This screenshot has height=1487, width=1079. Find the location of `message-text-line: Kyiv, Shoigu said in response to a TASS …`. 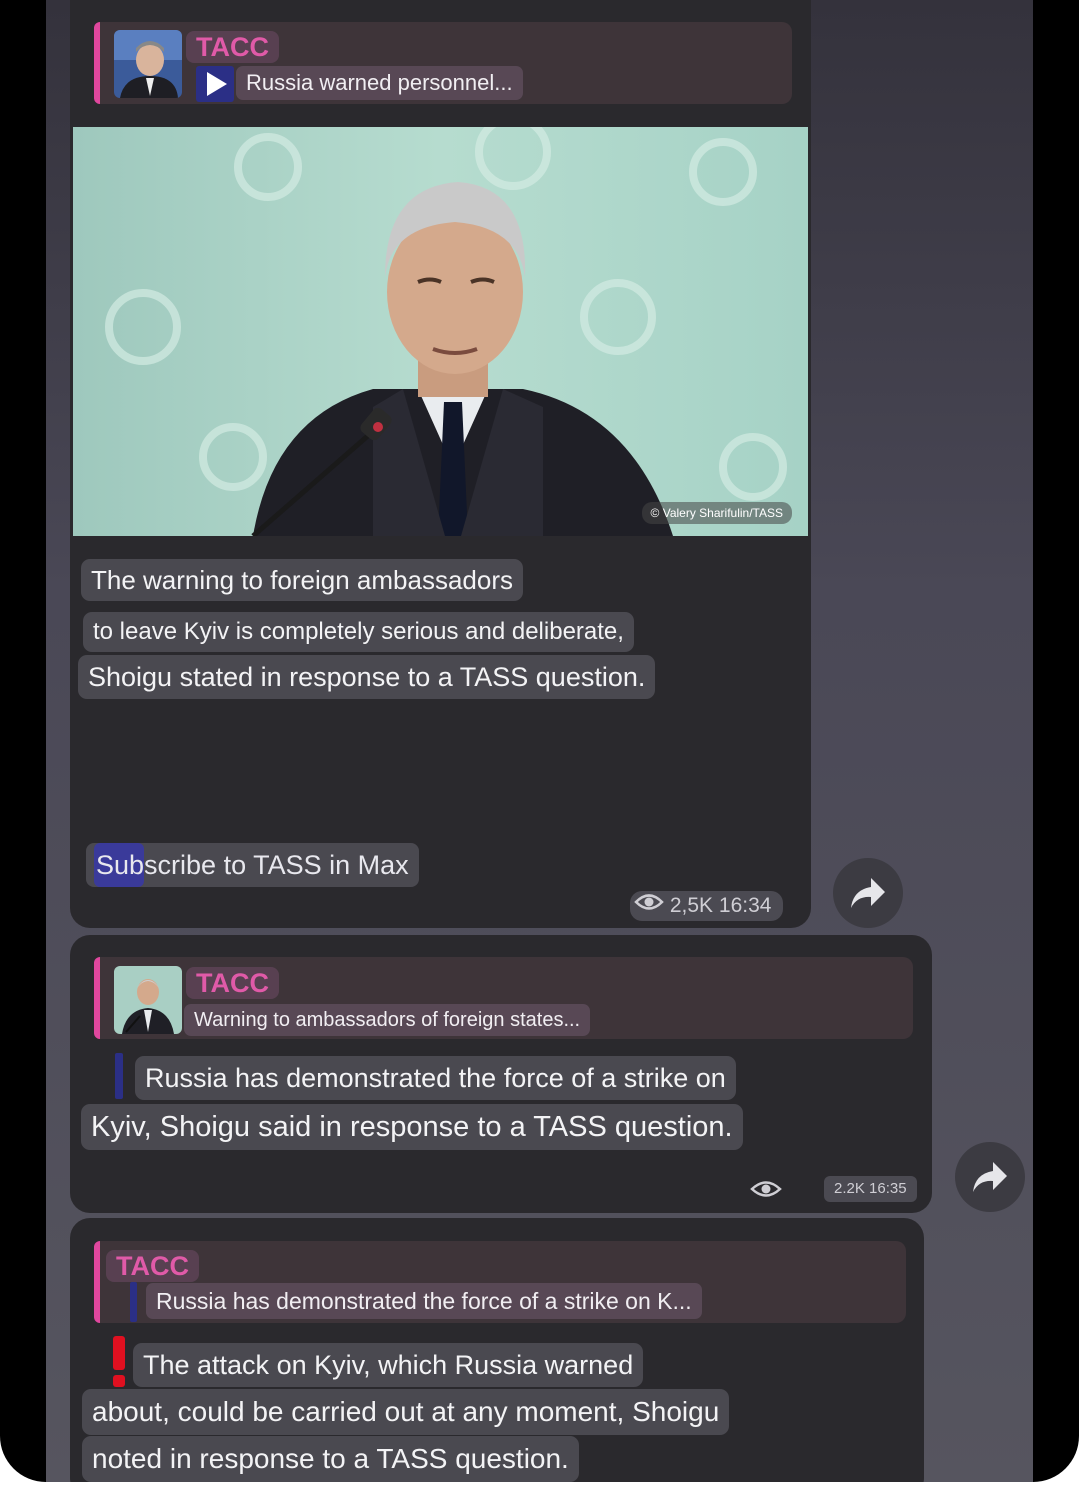

message-text-line: Kyiv, Shoigu said in response to a TASS … is located at coordinates (412, 1127).